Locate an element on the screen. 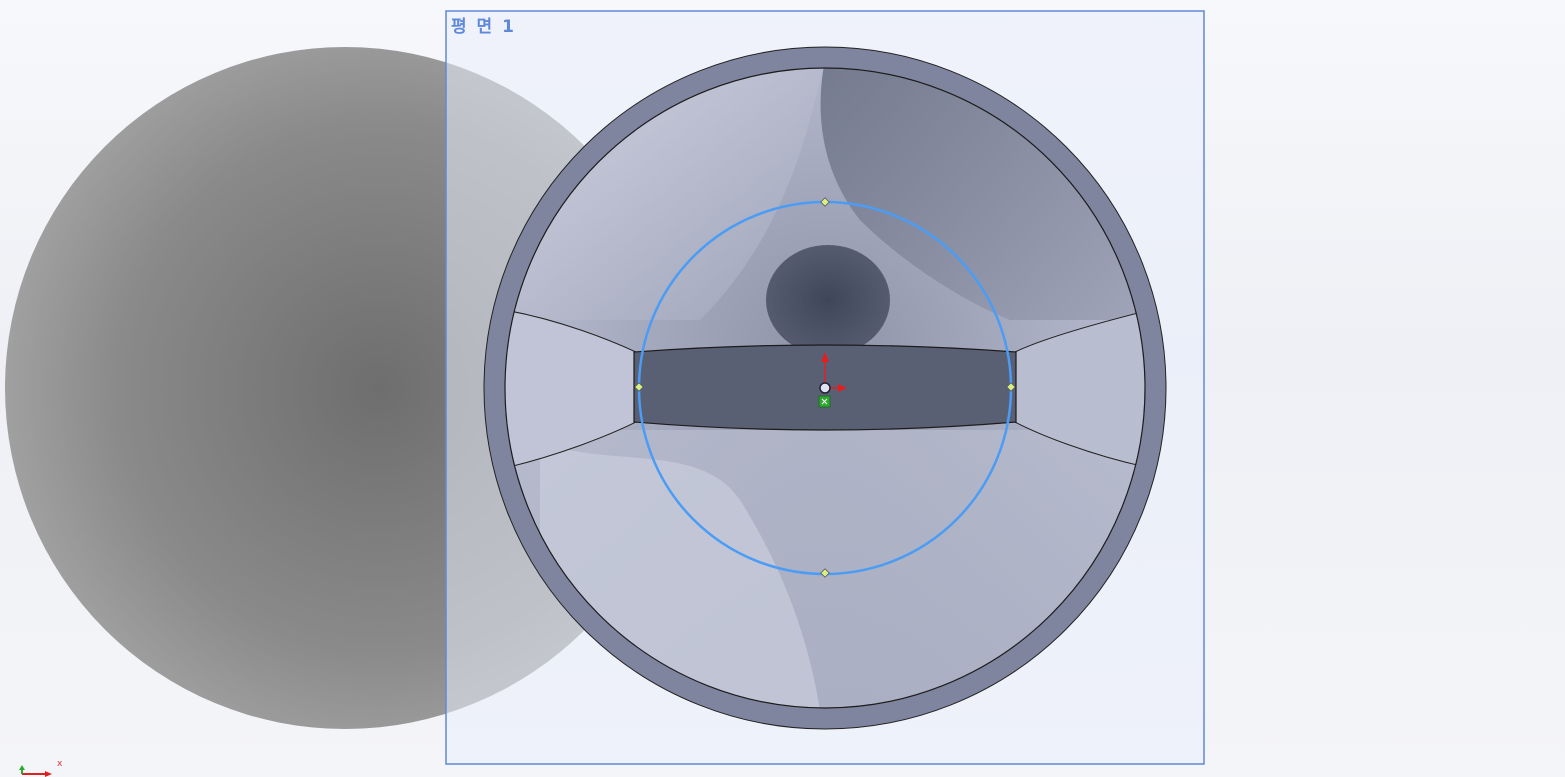 The width and height of the screenshot is (1565, 777). reference-triad: x is located at coordinates (41, 768).